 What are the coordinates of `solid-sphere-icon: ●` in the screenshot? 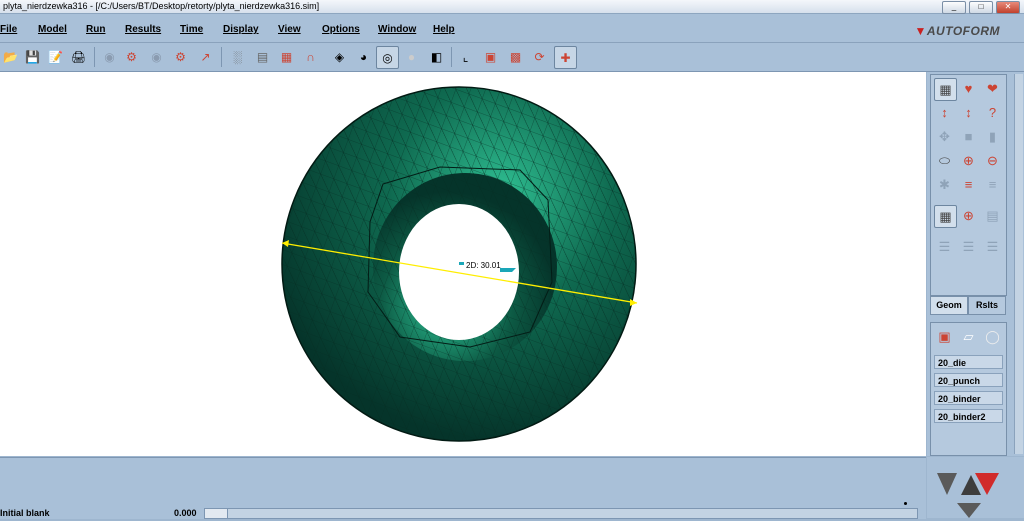 It's located at (411, 56).